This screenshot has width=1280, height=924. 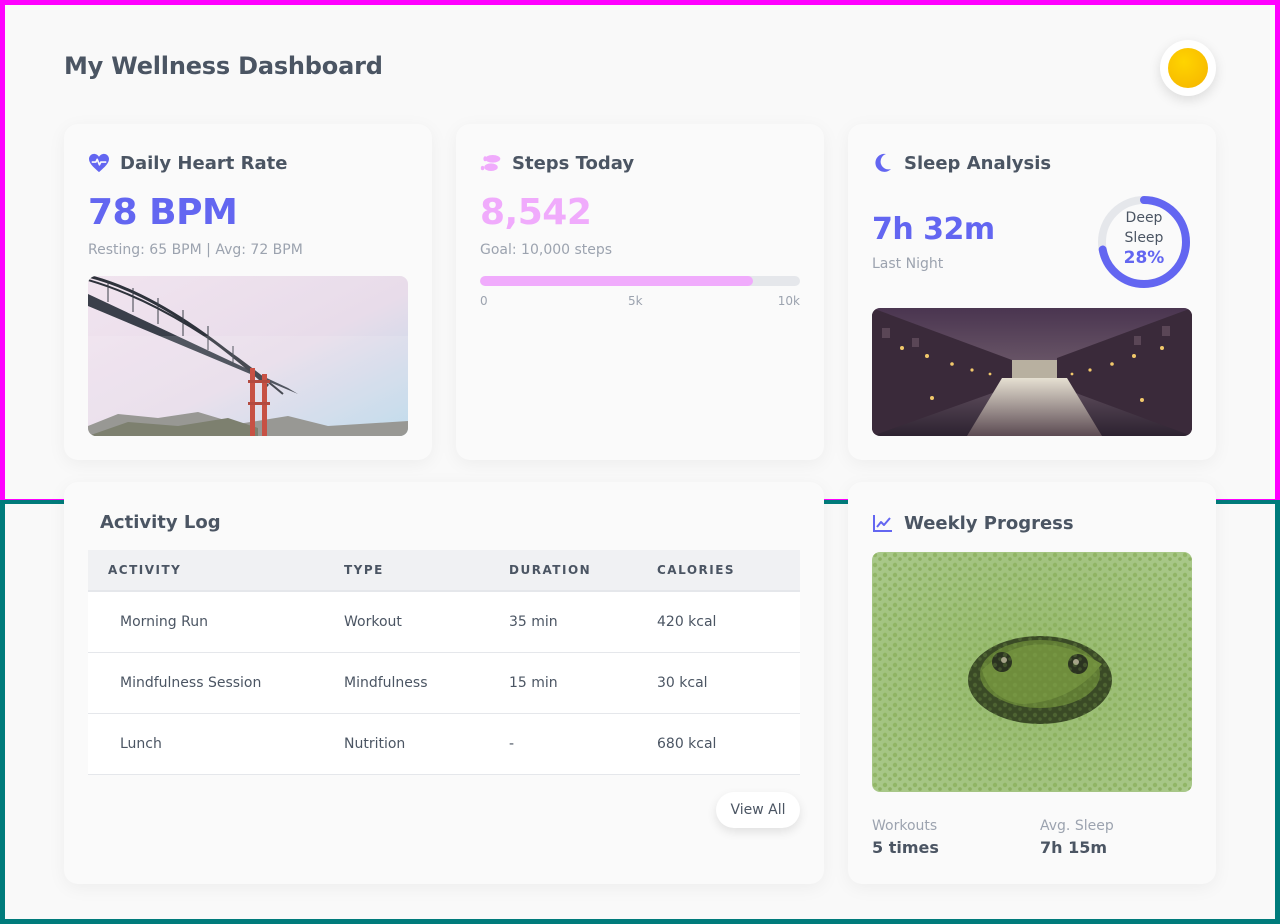 I want to click on cell-activity: Mindfulness Session, so click(x=216, y=683).